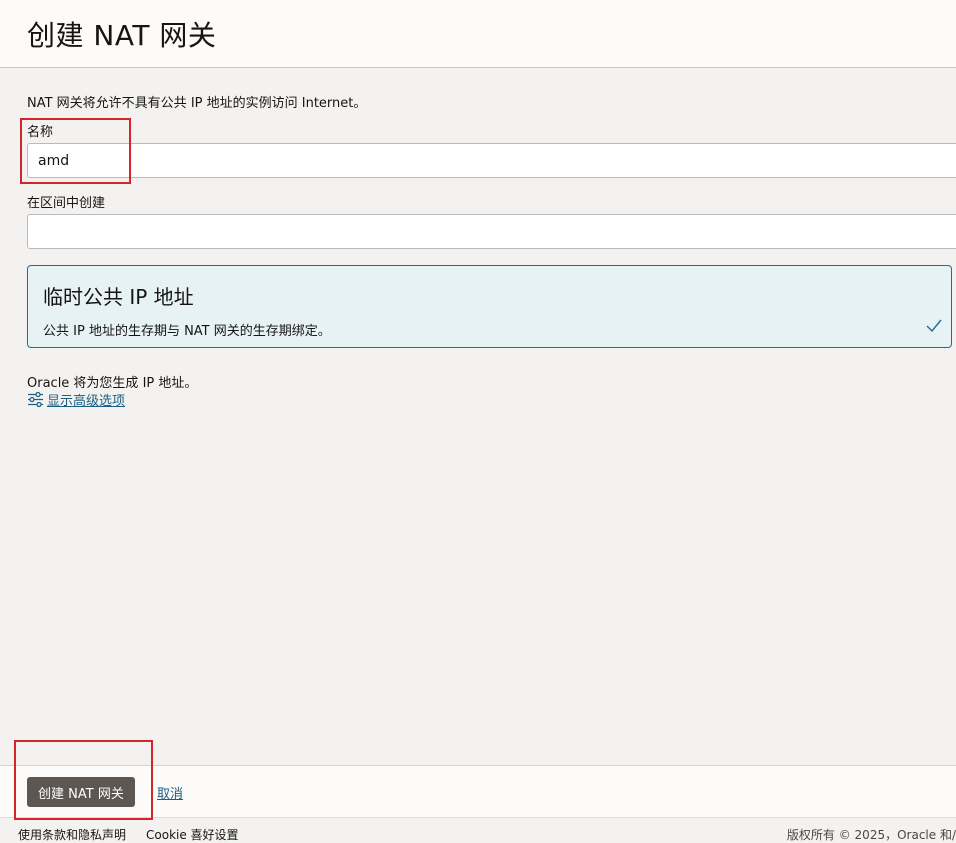 Image resolution: width=956 pixels, height=843 pixels. I want to click on copyright-text: 版权所有 © 2025，Oracle 和/, so click(871, 835).